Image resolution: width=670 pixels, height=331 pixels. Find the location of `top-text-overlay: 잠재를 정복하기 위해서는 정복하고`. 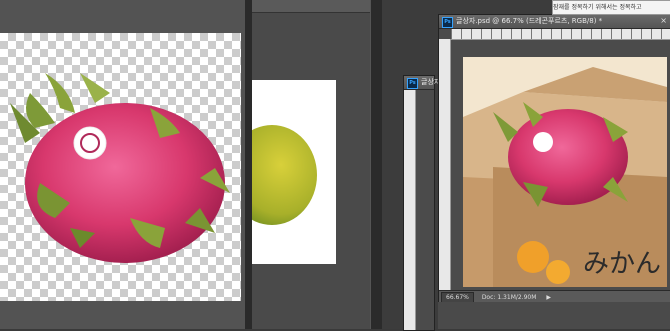

top-text-overlay: 잠재를 정복하기 위해서는 정복하고 is located at coordinates (611, 7).